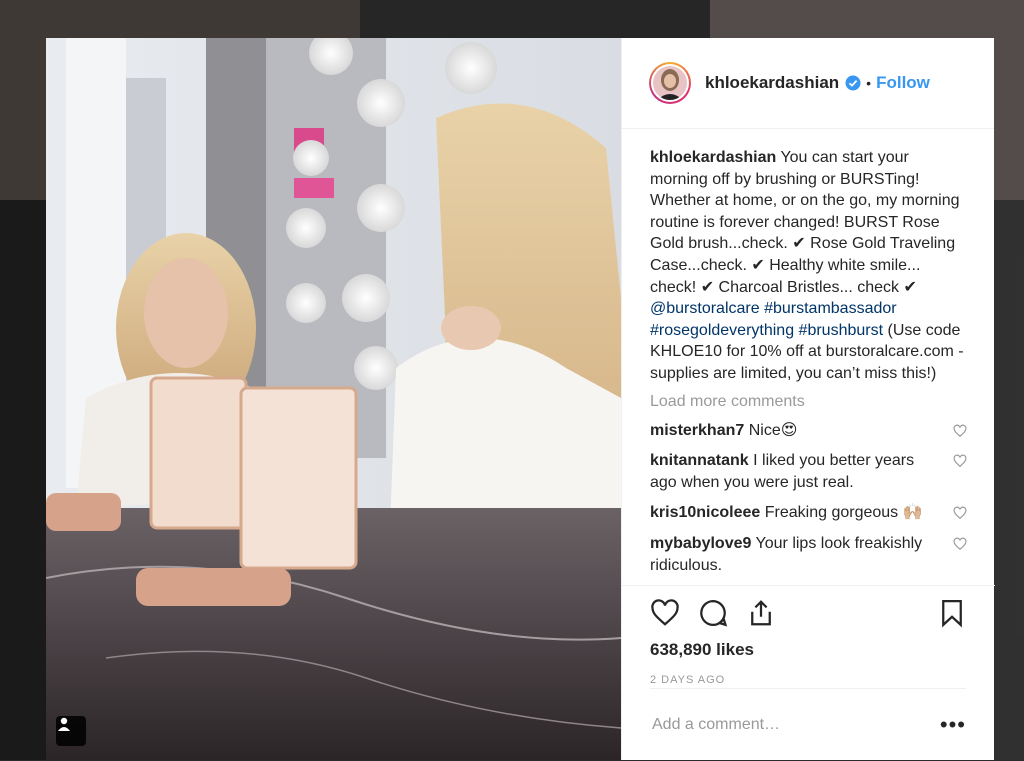 This screenshot has width=1024, height=761. What do you see at coordinates (808, 680) in the screenshot?
I see `post-timestamp: 2 DAYS AGO` at bounding box center [808, 680].